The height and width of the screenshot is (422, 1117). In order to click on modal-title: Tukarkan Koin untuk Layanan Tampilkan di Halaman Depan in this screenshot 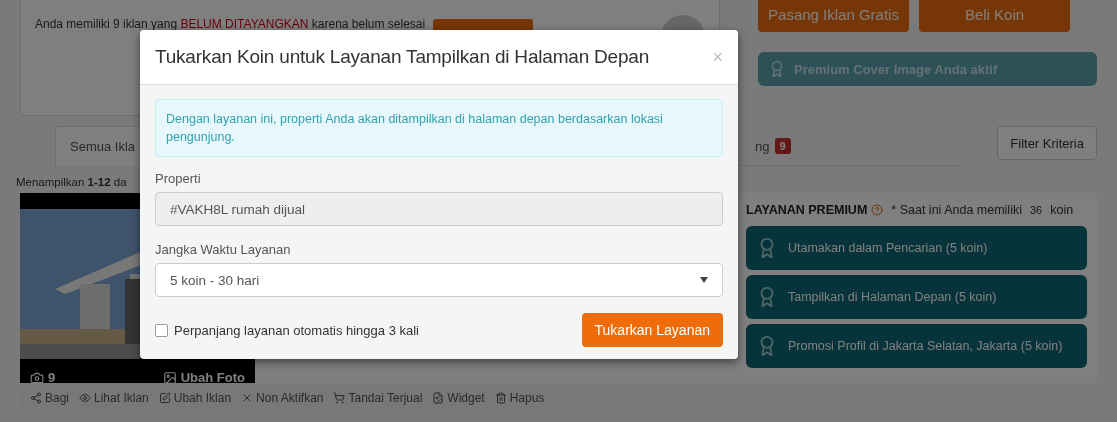, I will do `click(402, 57)`.